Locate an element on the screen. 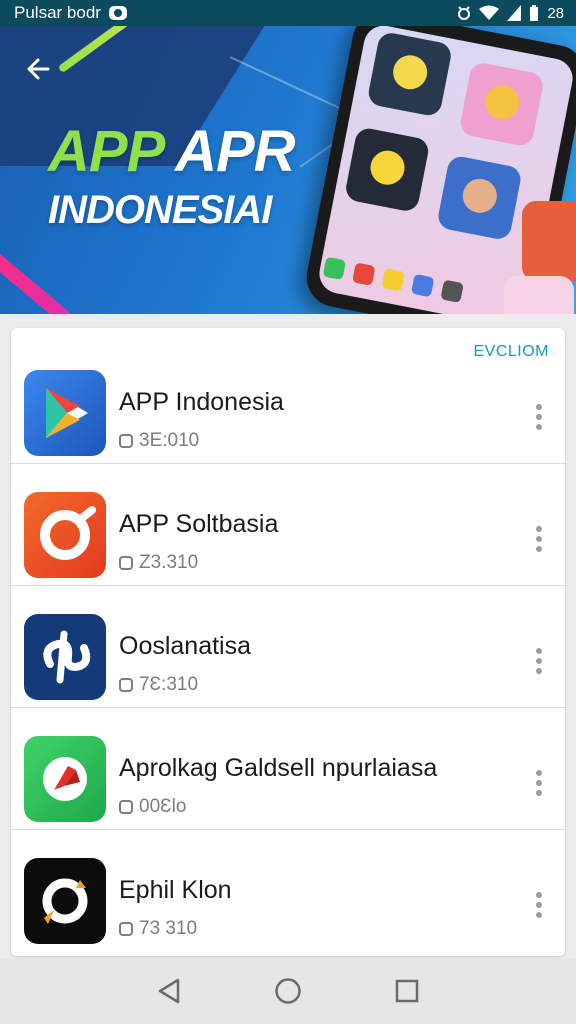 Image resolution: width=576 pixels, height=1024 pixels. avatar-icon is located at coordinates (479, 195).